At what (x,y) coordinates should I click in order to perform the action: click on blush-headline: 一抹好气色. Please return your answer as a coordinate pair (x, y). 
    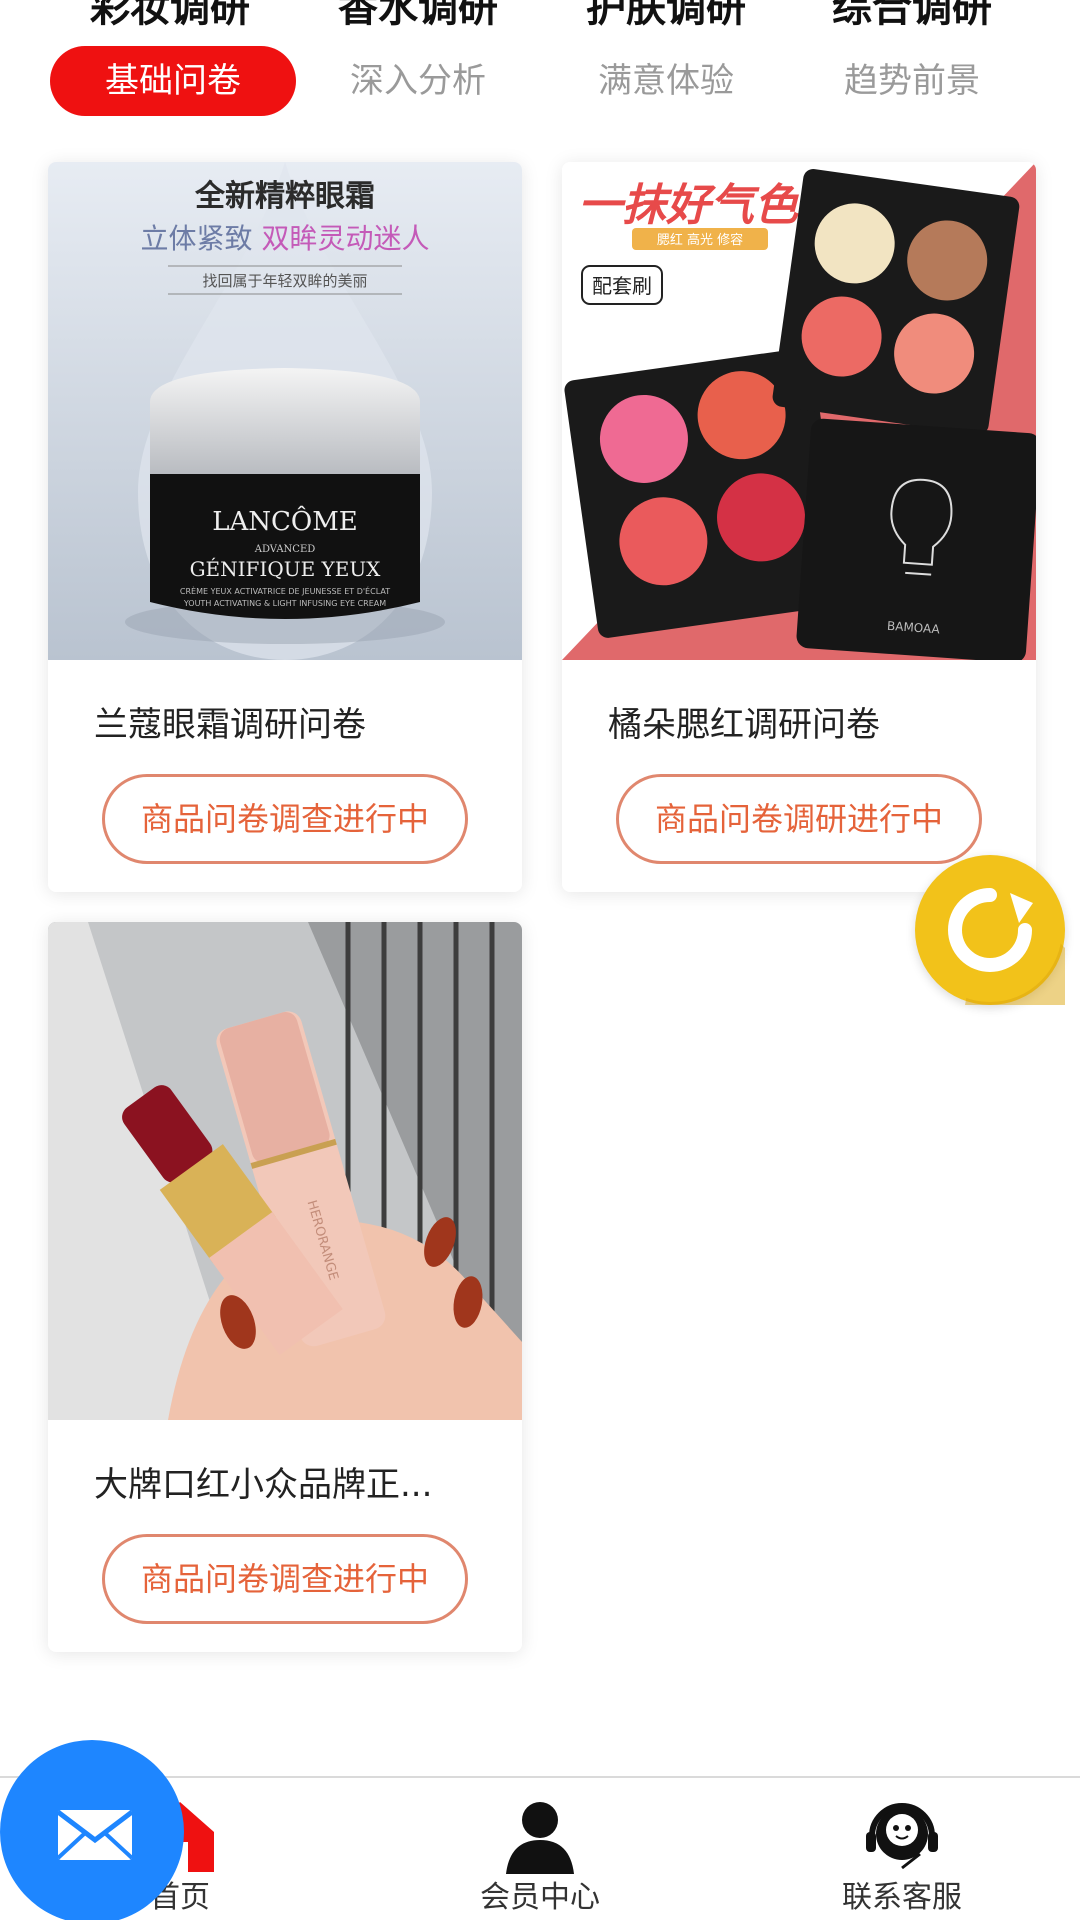
    Looking at the image, I should click on (688, 205).